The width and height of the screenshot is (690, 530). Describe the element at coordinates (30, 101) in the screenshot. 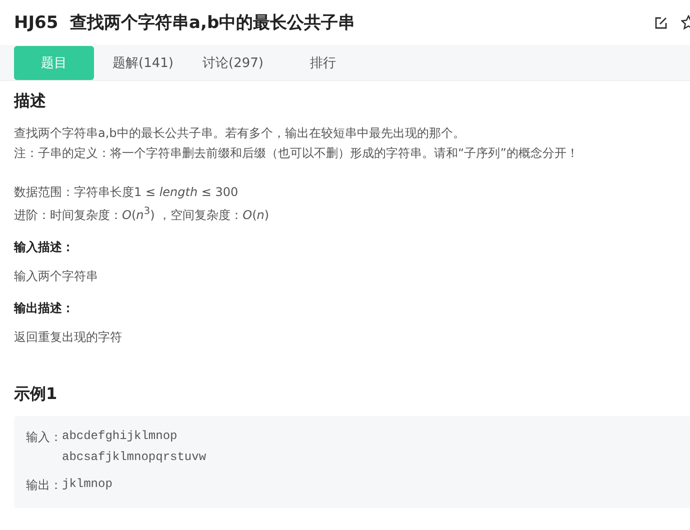

I see `section-heading: 描述` at that location.